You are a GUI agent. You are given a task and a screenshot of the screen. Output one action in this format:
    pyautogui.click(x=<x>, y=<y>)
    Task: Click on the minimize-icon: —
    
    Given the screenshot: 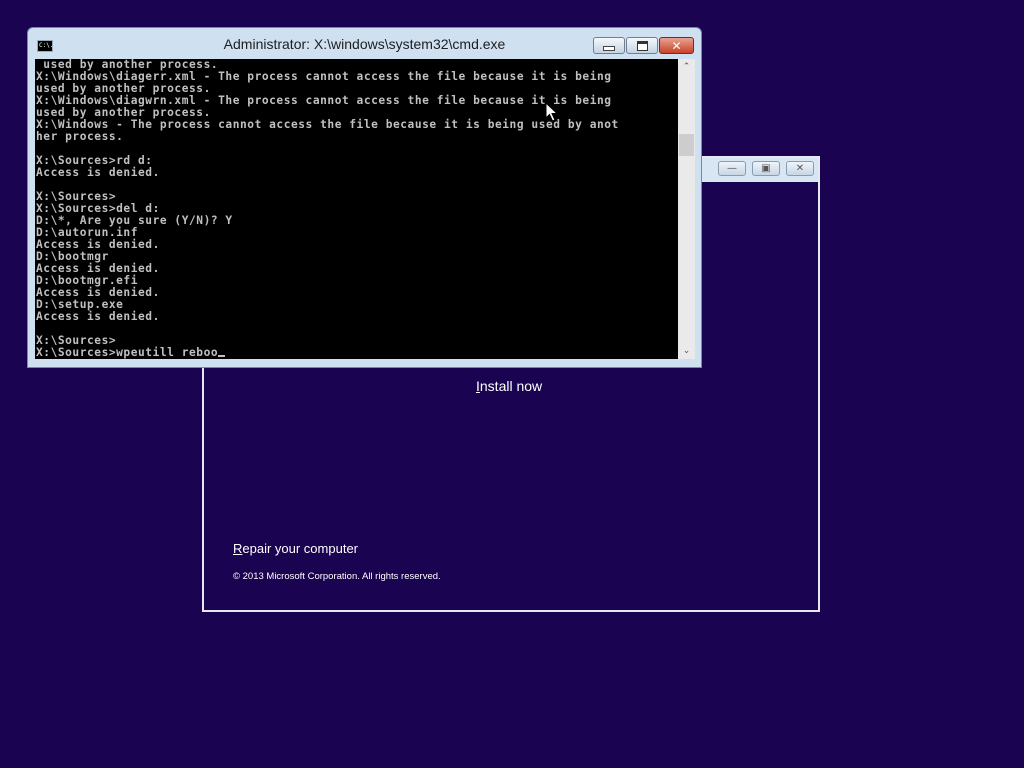 What is the action you would take?
    pyautogui.click(x=732, y=168)
    